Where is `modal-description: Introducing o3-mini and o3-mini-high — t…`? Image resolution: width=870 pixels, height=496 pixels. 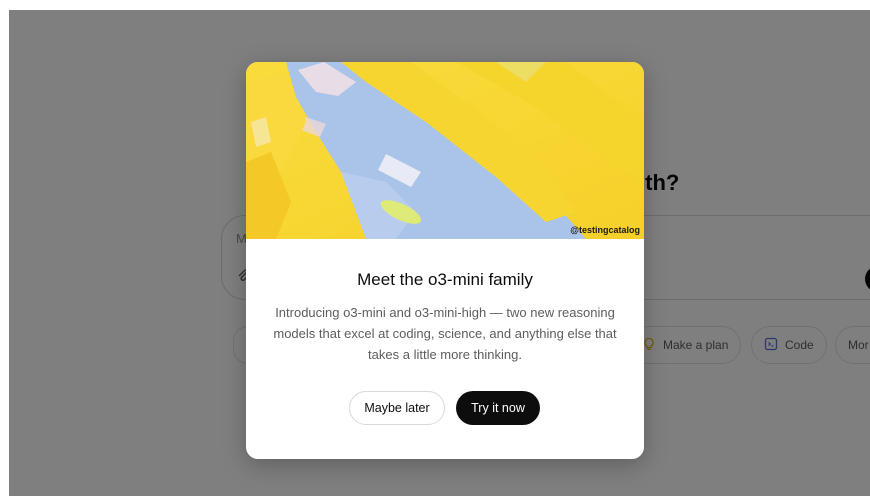 modal-description: Introducing o3-mini and o3-mini-high — t… is located at coordinates (445, 333).